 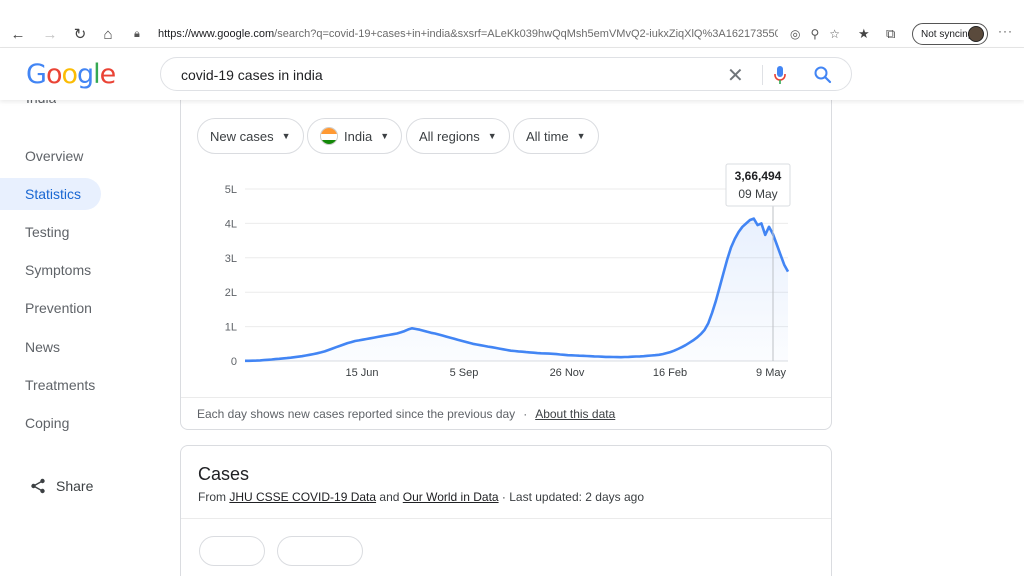 I want to click on refresh-icon: ↻, so click(x=80, y=34).